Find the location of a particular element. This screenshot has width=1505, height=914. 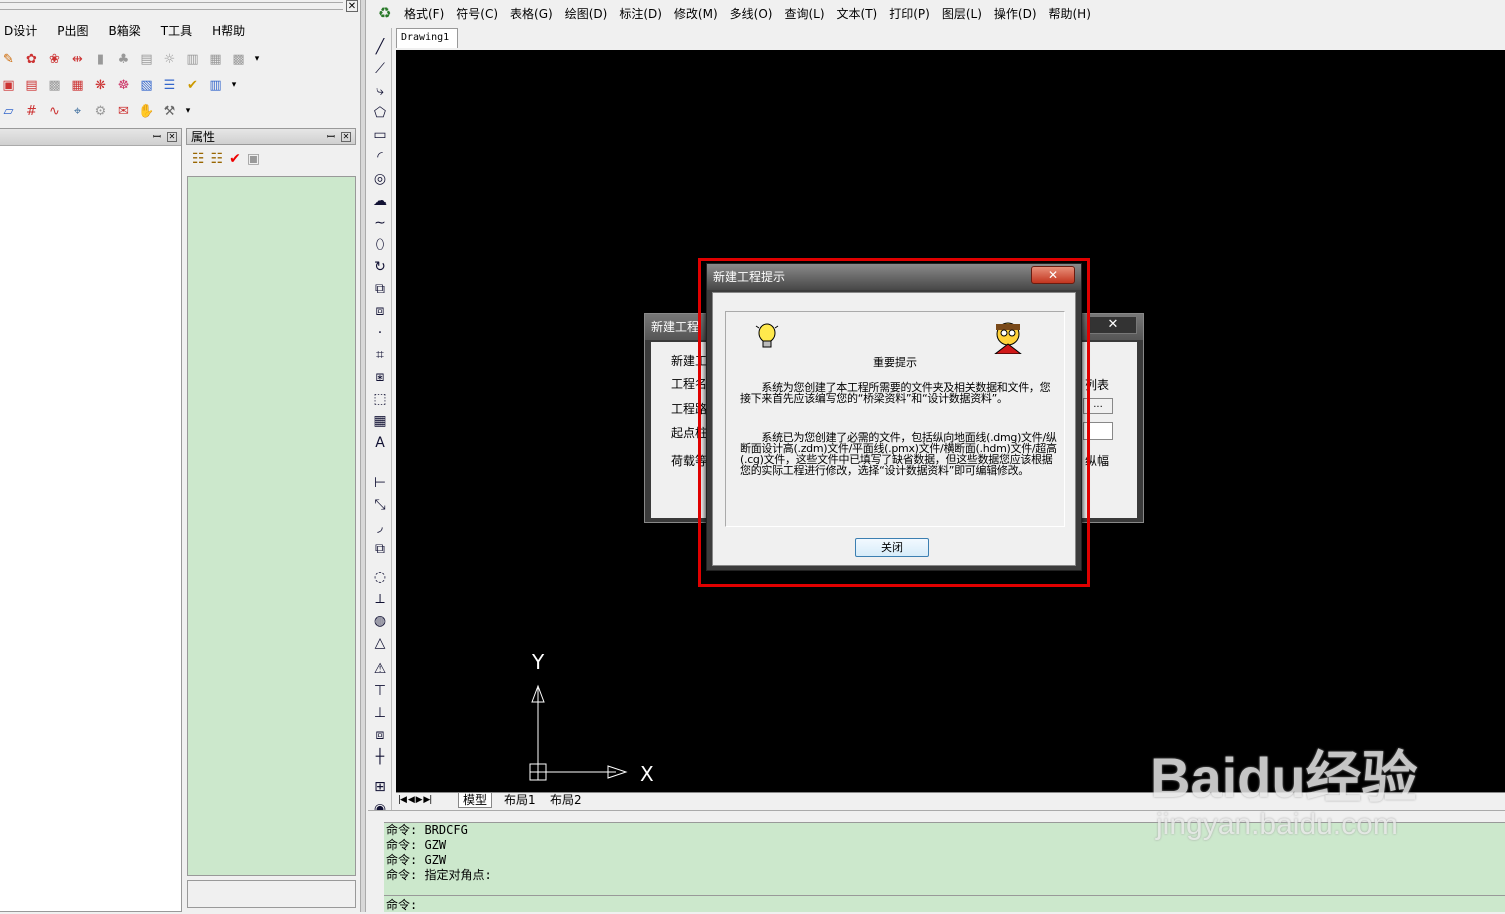

menu-symbol: 符号(C) is located at coordinates (477, 13).